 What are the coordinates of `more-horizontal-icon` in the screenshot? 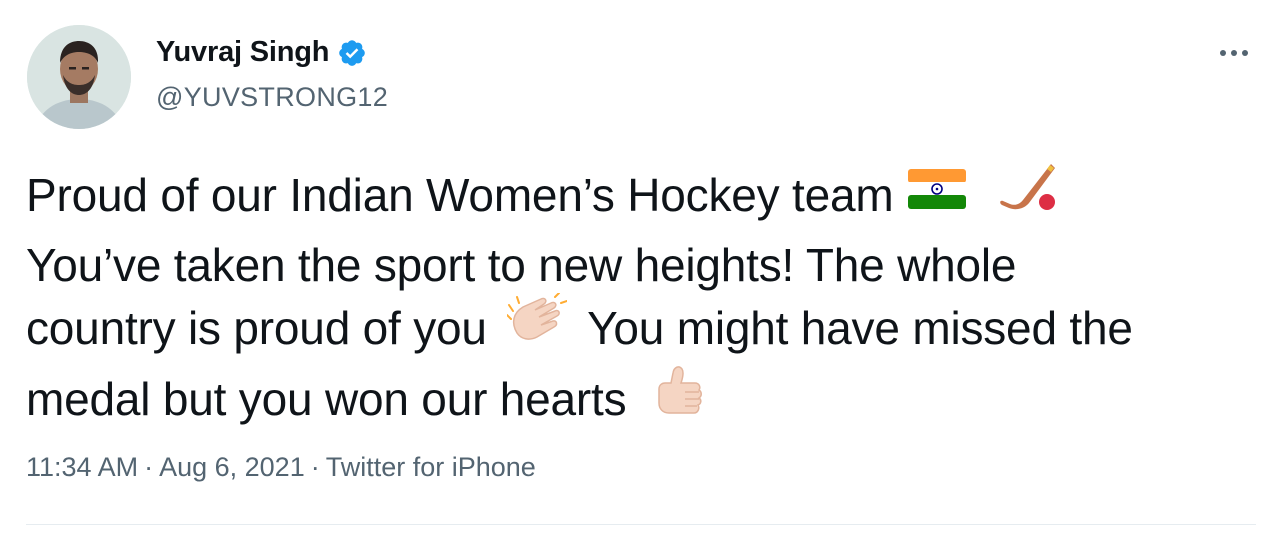 It's located at (1223, 53).